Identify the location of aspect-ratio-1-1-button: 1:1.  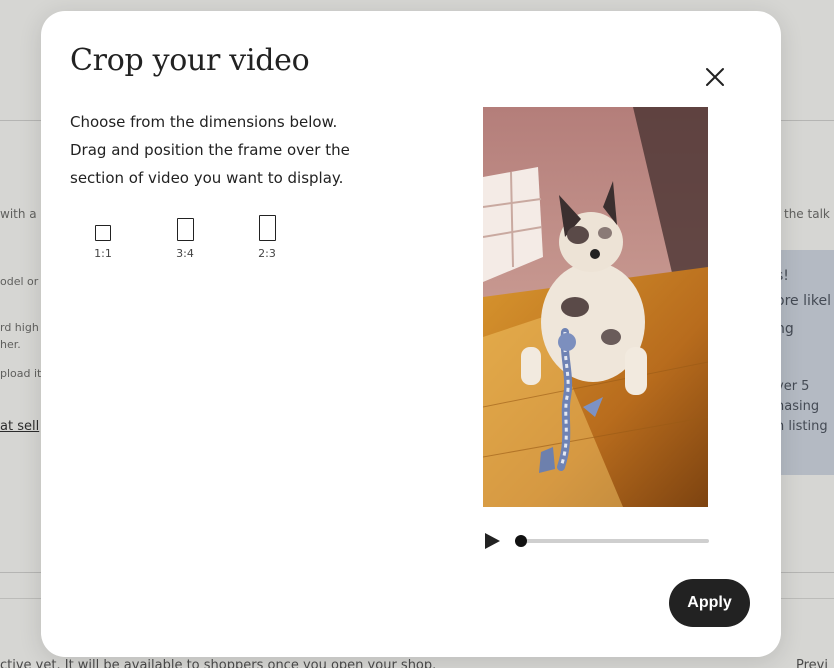
(103, 241).